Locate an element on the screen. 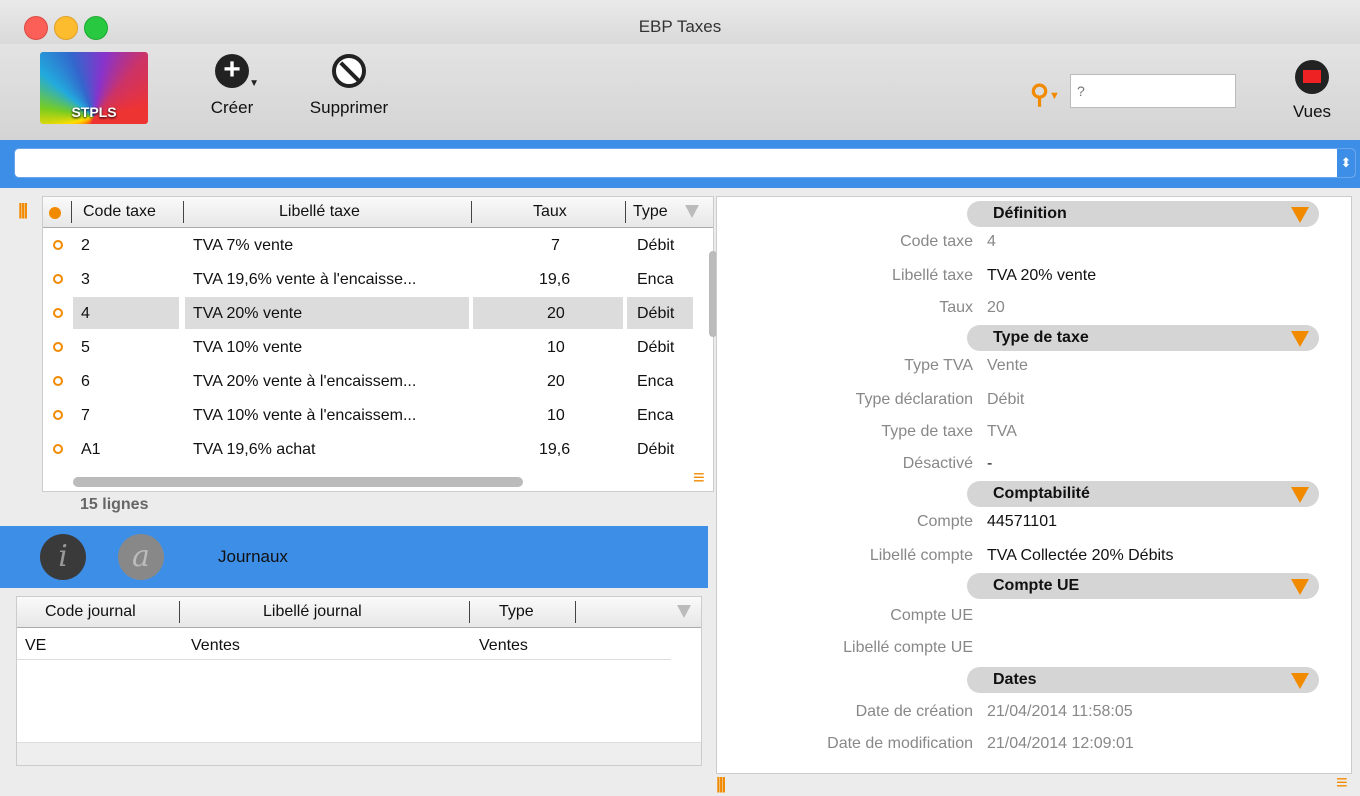 The image size is (1360, 796). column-header-code: Code taxe is located at coordinates (119, 212).